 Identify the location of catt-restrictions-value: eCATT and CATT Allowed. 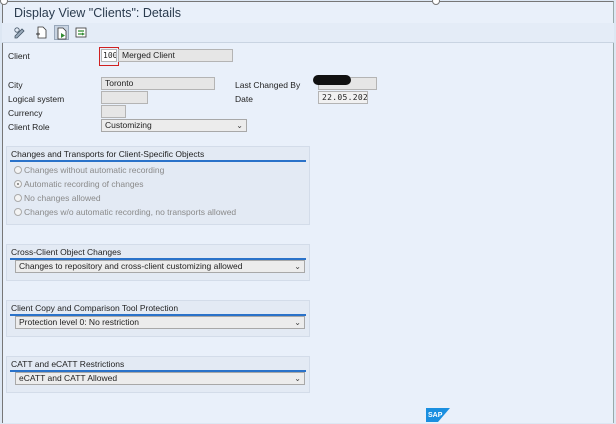
(68, 378).